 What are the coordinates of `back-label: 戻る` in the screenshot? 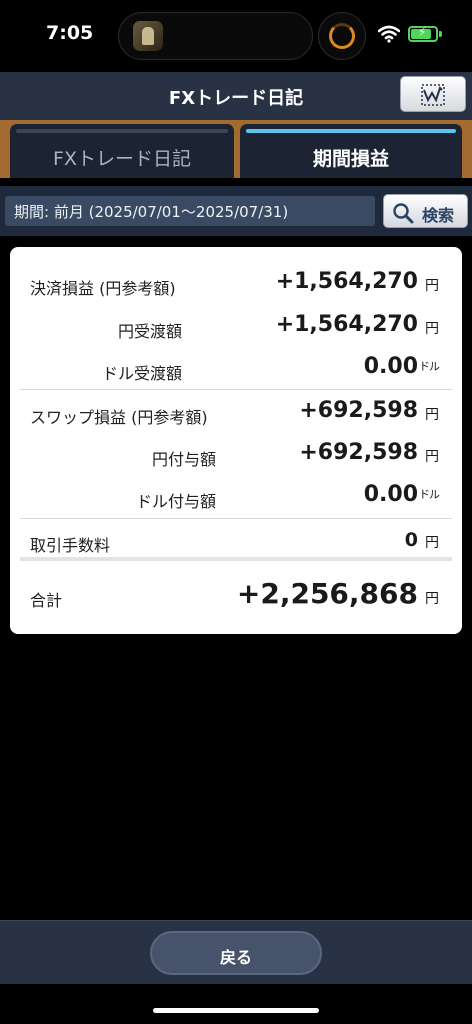 It's located at (235, 957).